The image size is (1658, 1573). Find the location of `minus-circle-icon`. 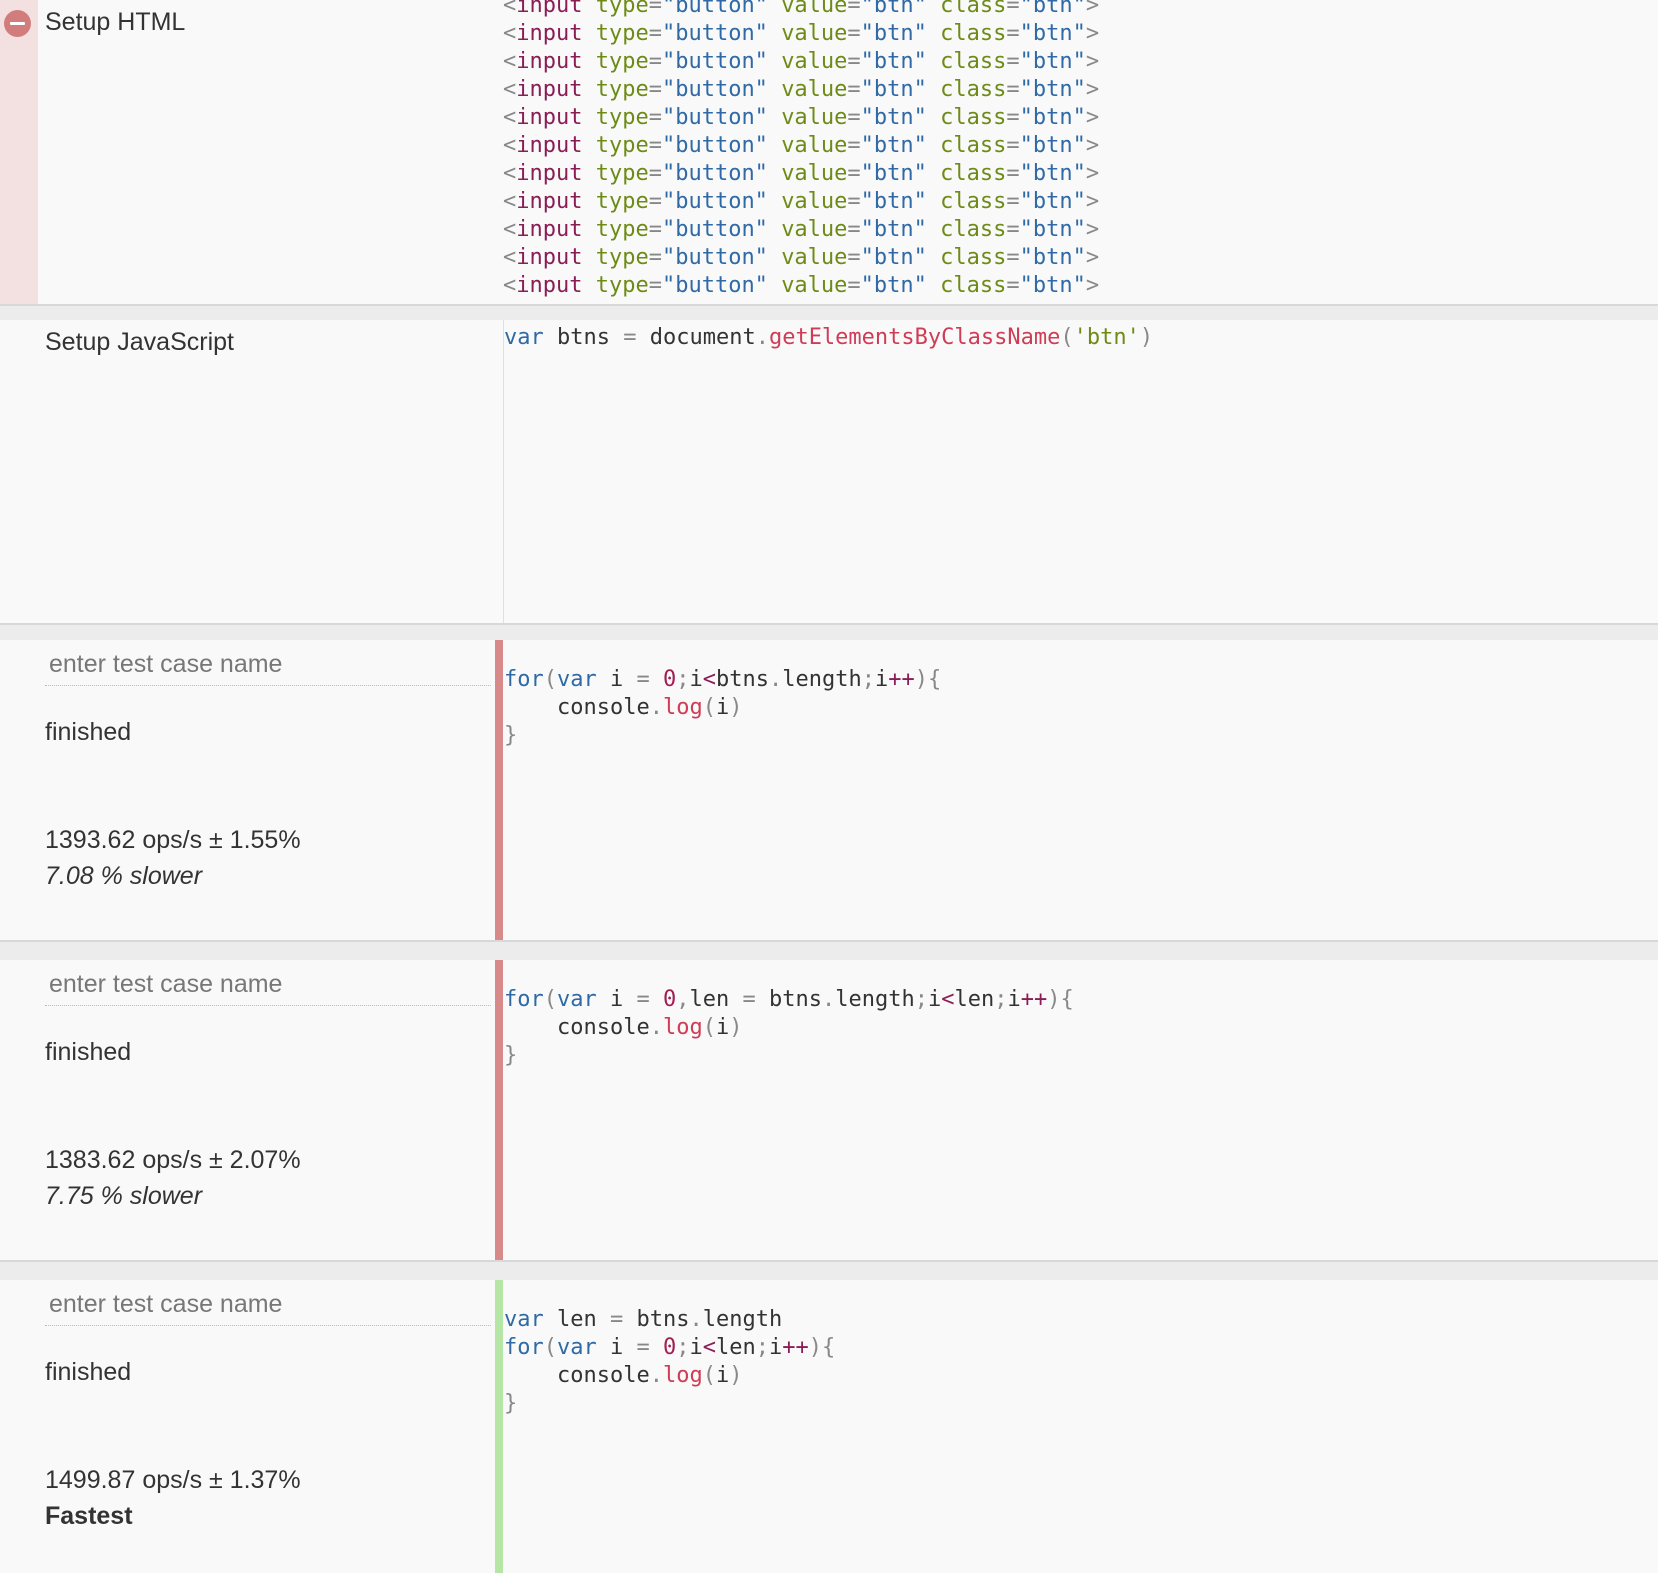

minus-circle-icon is located at coordinates (17, 23).